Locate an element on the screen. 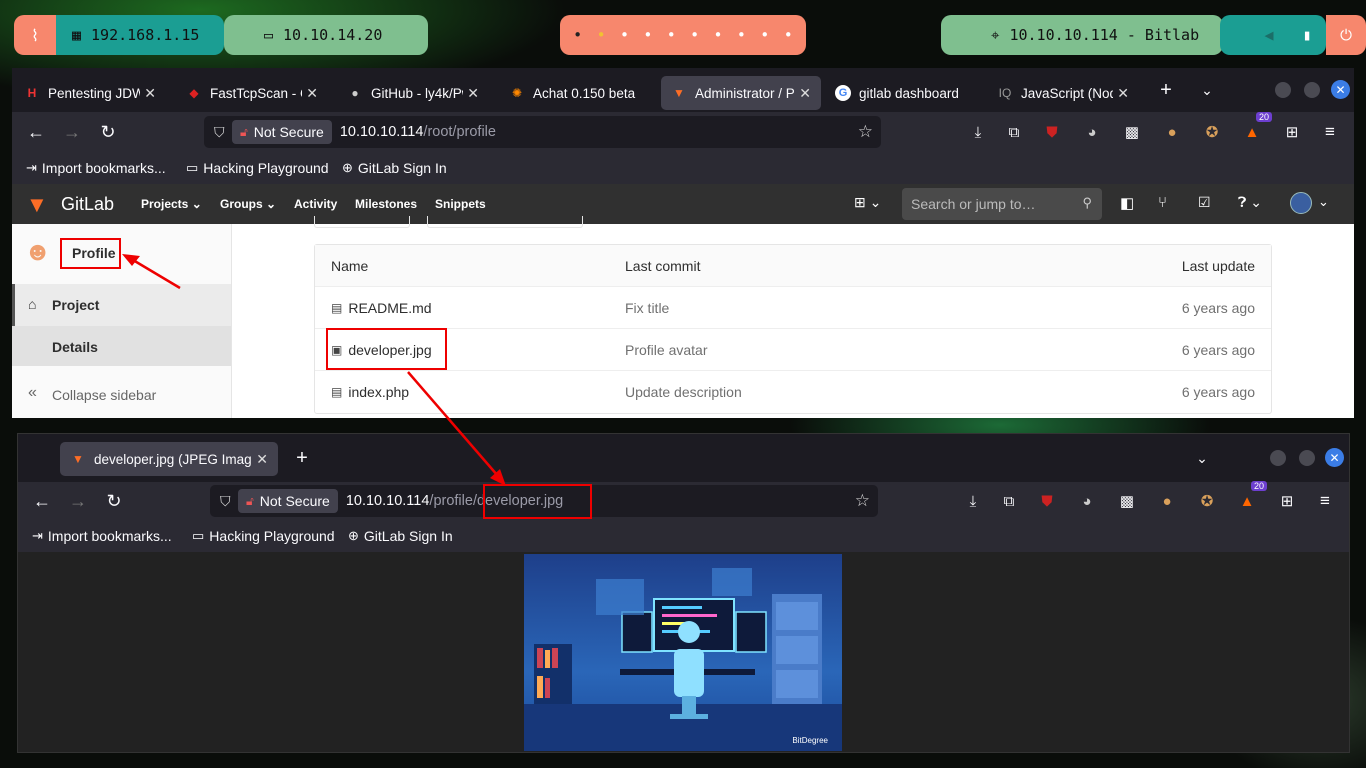 The width and height of the screenshot is (1366, 768). volume-icon: ◀ is located at coordinates (1268, 35).